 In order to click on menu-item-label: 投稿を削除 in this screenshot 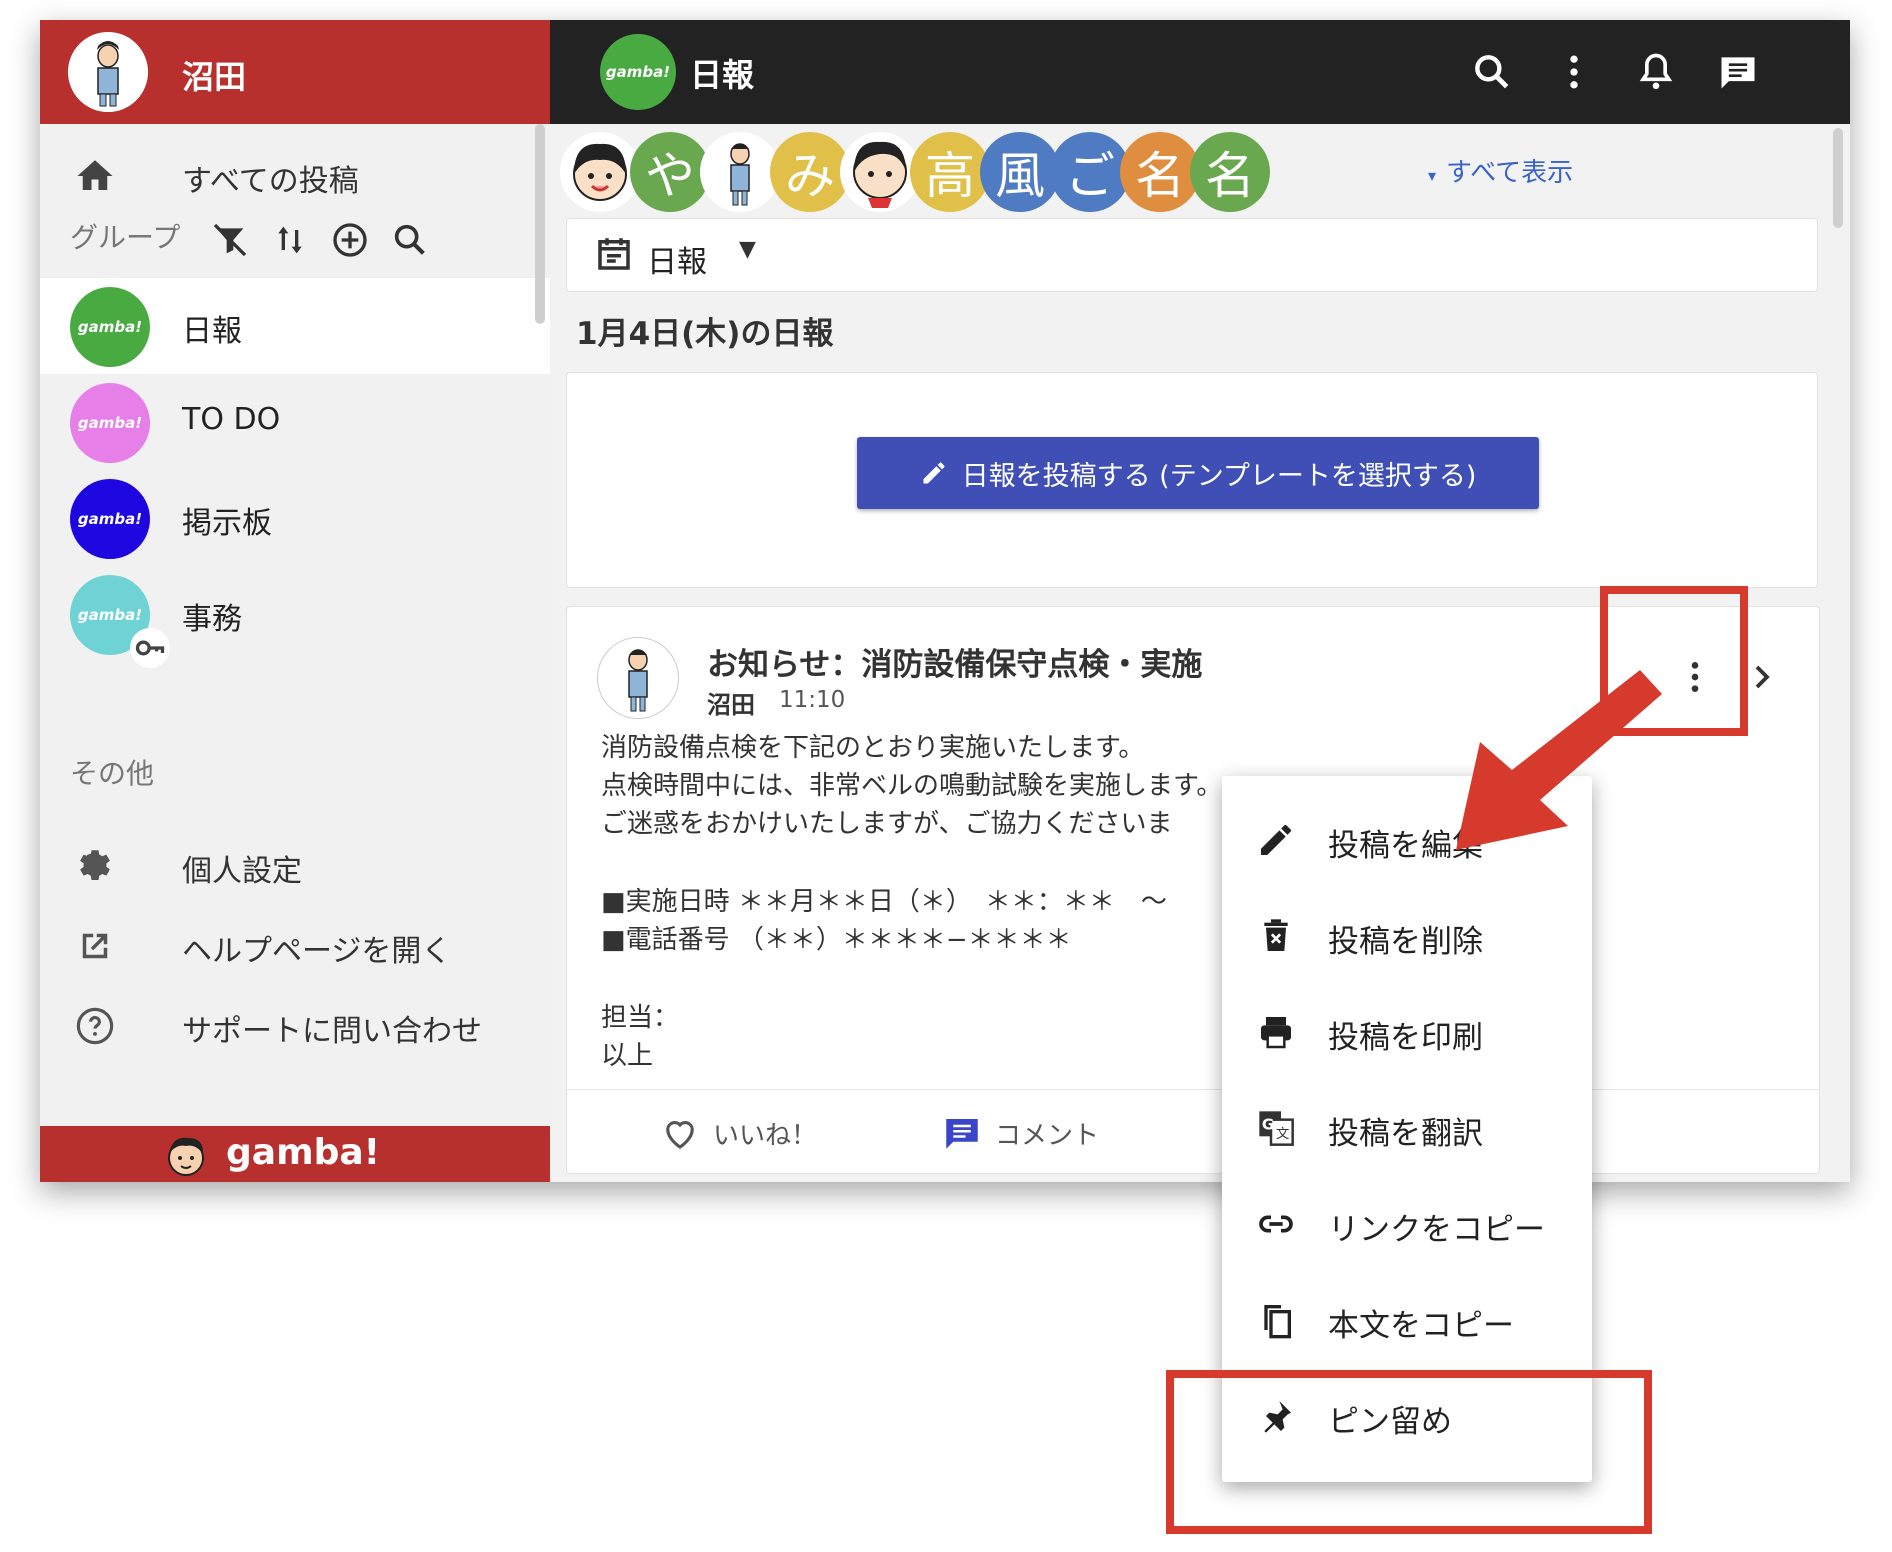, I will do `click(1405, 942)`.